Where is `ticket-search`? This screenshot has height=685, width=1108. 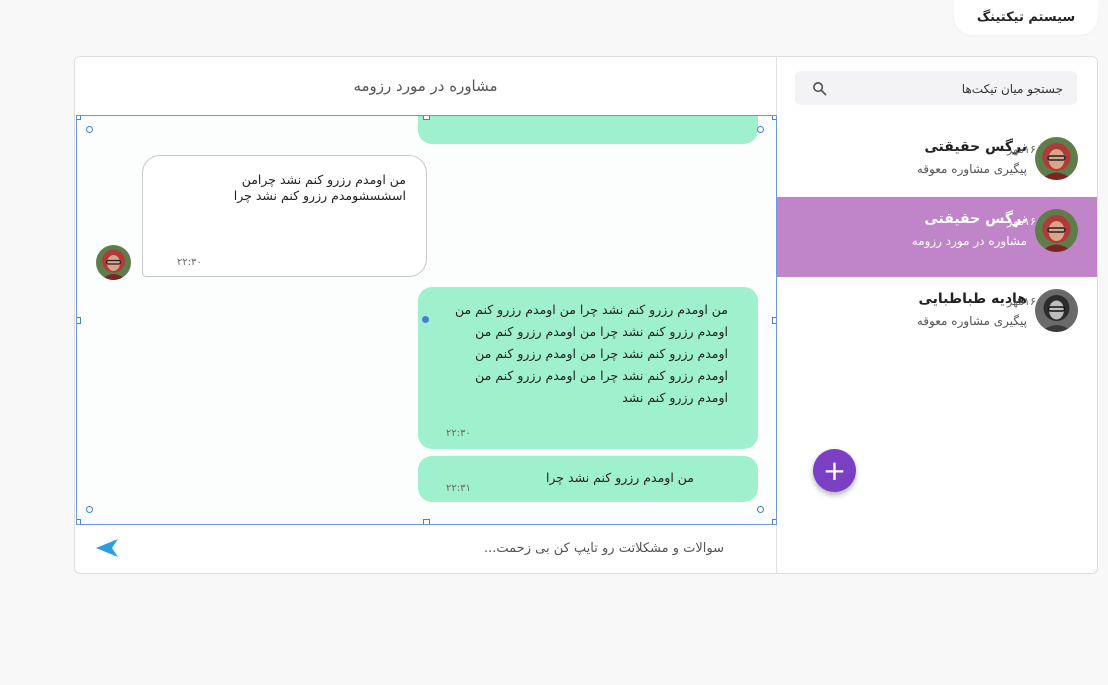
ticket-search is located at coordinates (936, 89).